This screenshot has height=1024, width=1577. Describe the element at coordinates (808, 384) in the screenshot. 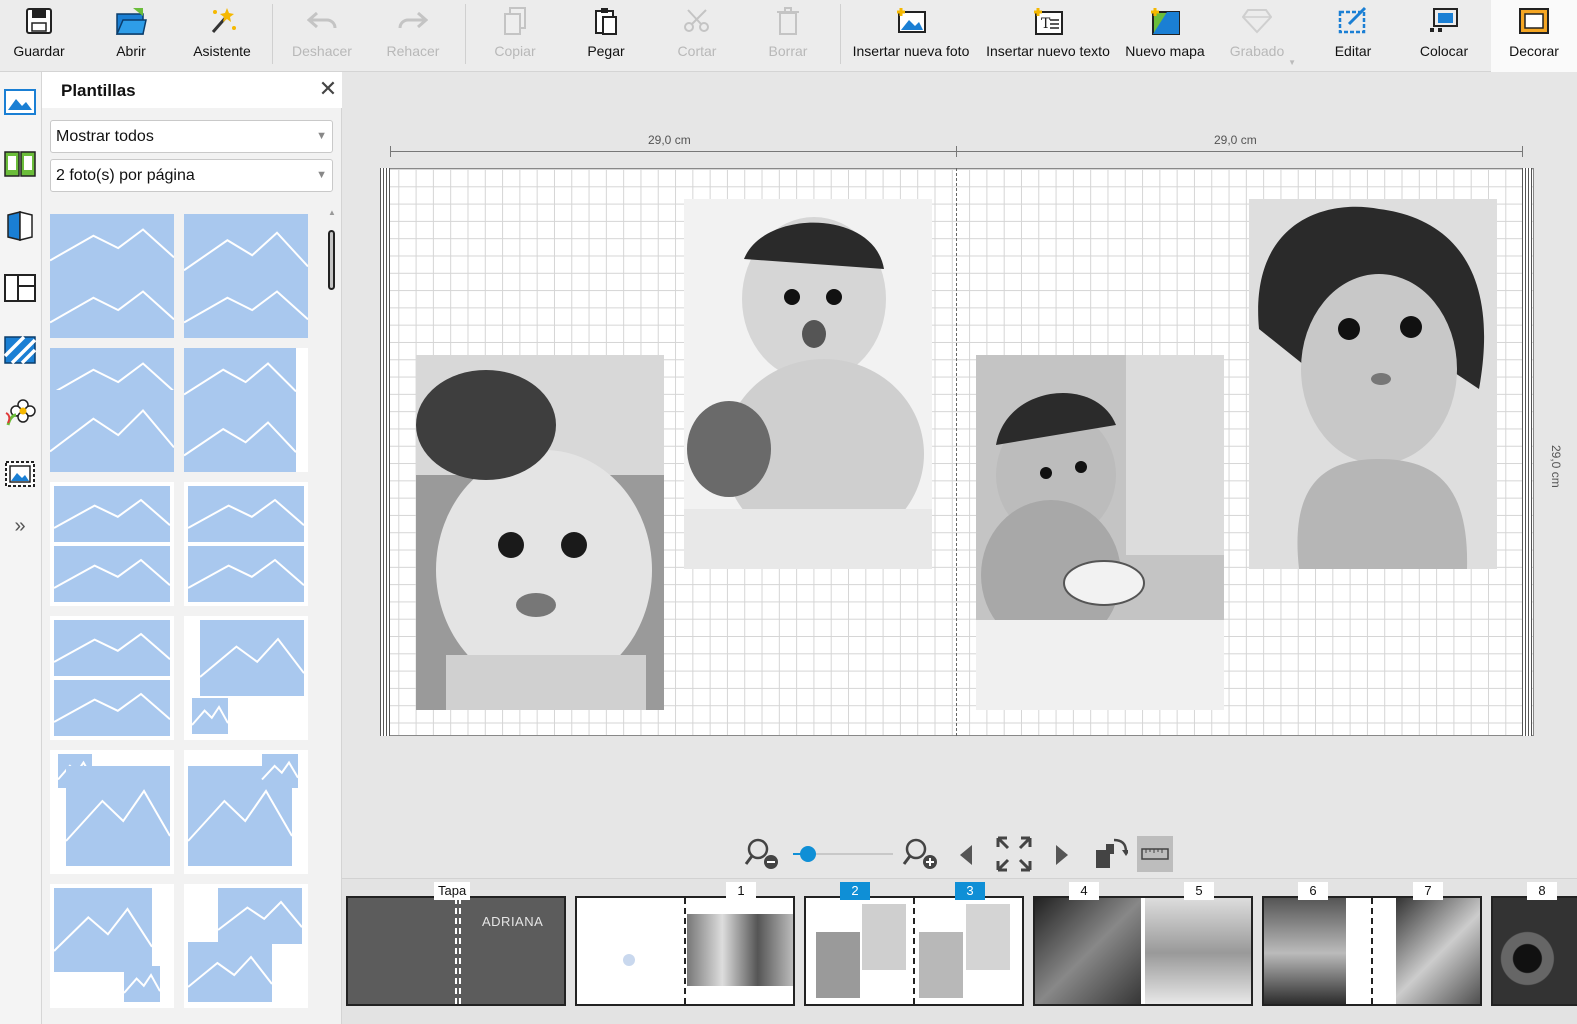

I see `photo-baby-tongue` at that location.